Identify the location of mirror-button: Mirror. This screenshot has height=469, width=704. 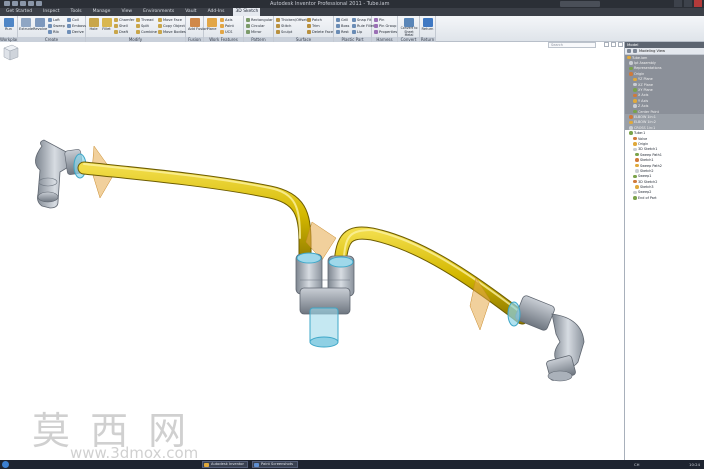
(254, 32).